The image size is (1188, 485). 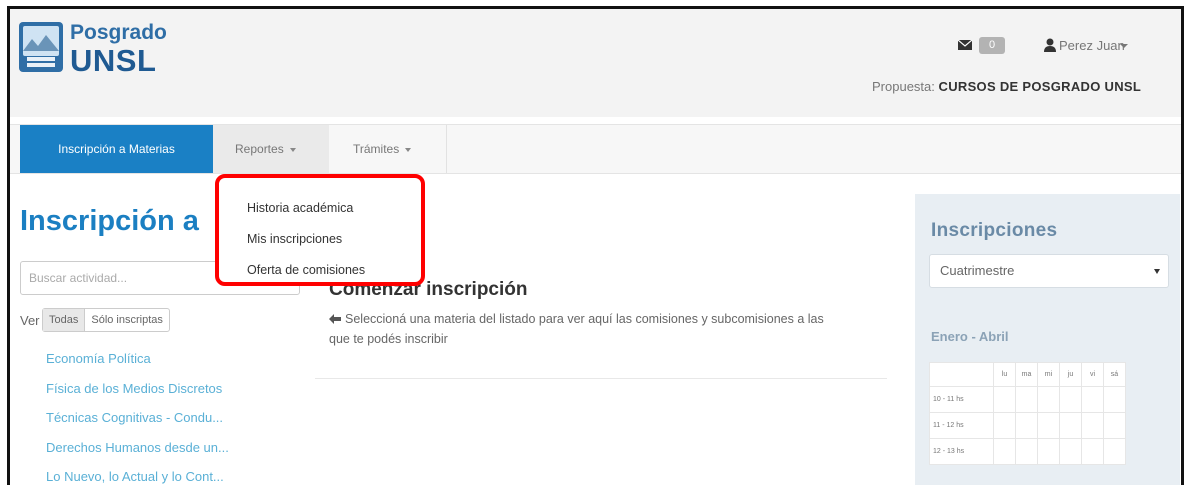 What do you see at coordinates (64, 320) in the screenshot?
I see `filter-todas-button: Todas` at bounding box center [64, 320].